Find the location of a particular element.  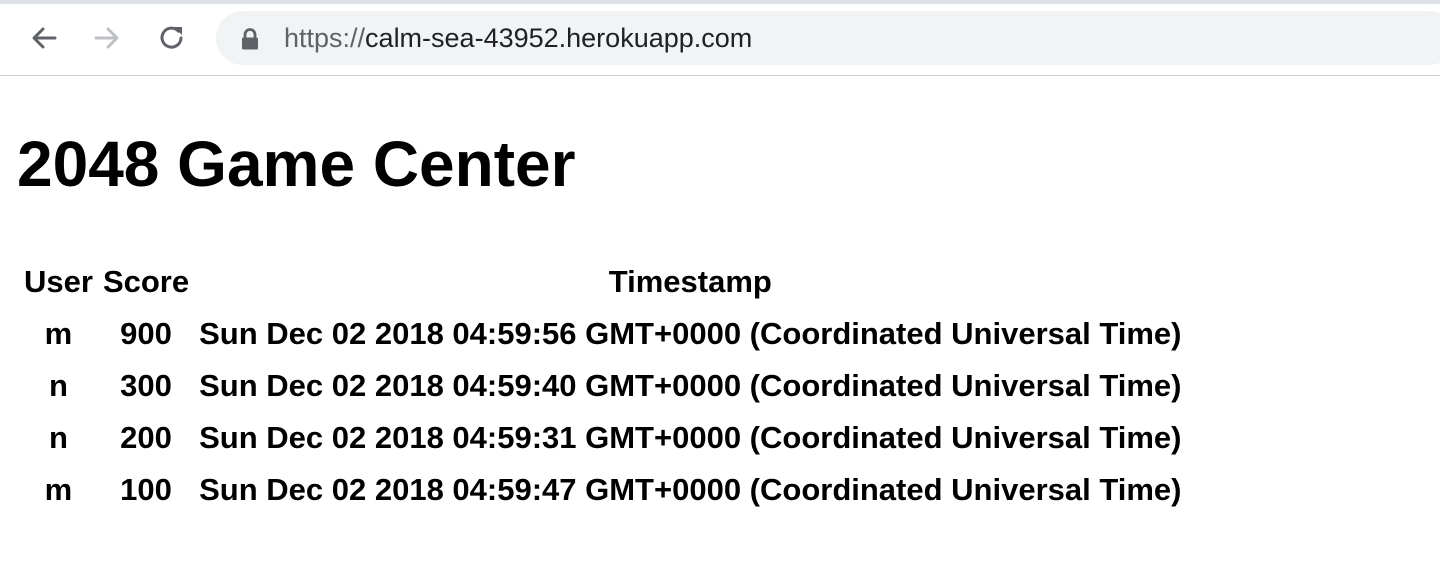

column-header-timestamp: Timestamp is located at coordinates (690, 281).